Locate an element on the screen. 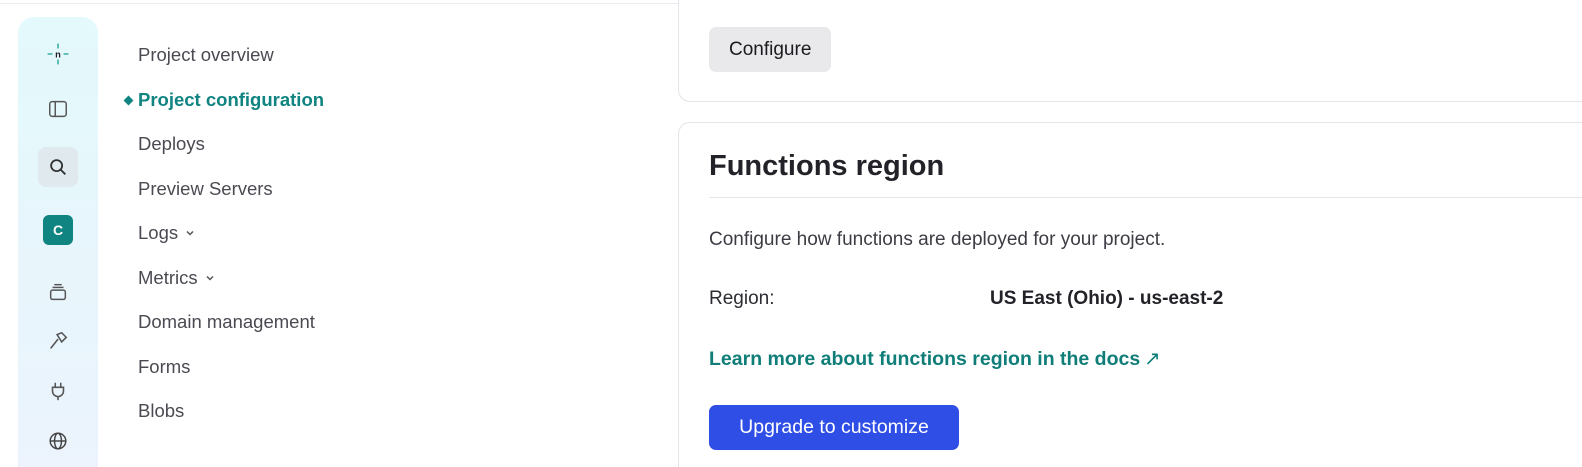 The image size is (1582, 467). build-hammer-icon is located at coordinates (58, 341).